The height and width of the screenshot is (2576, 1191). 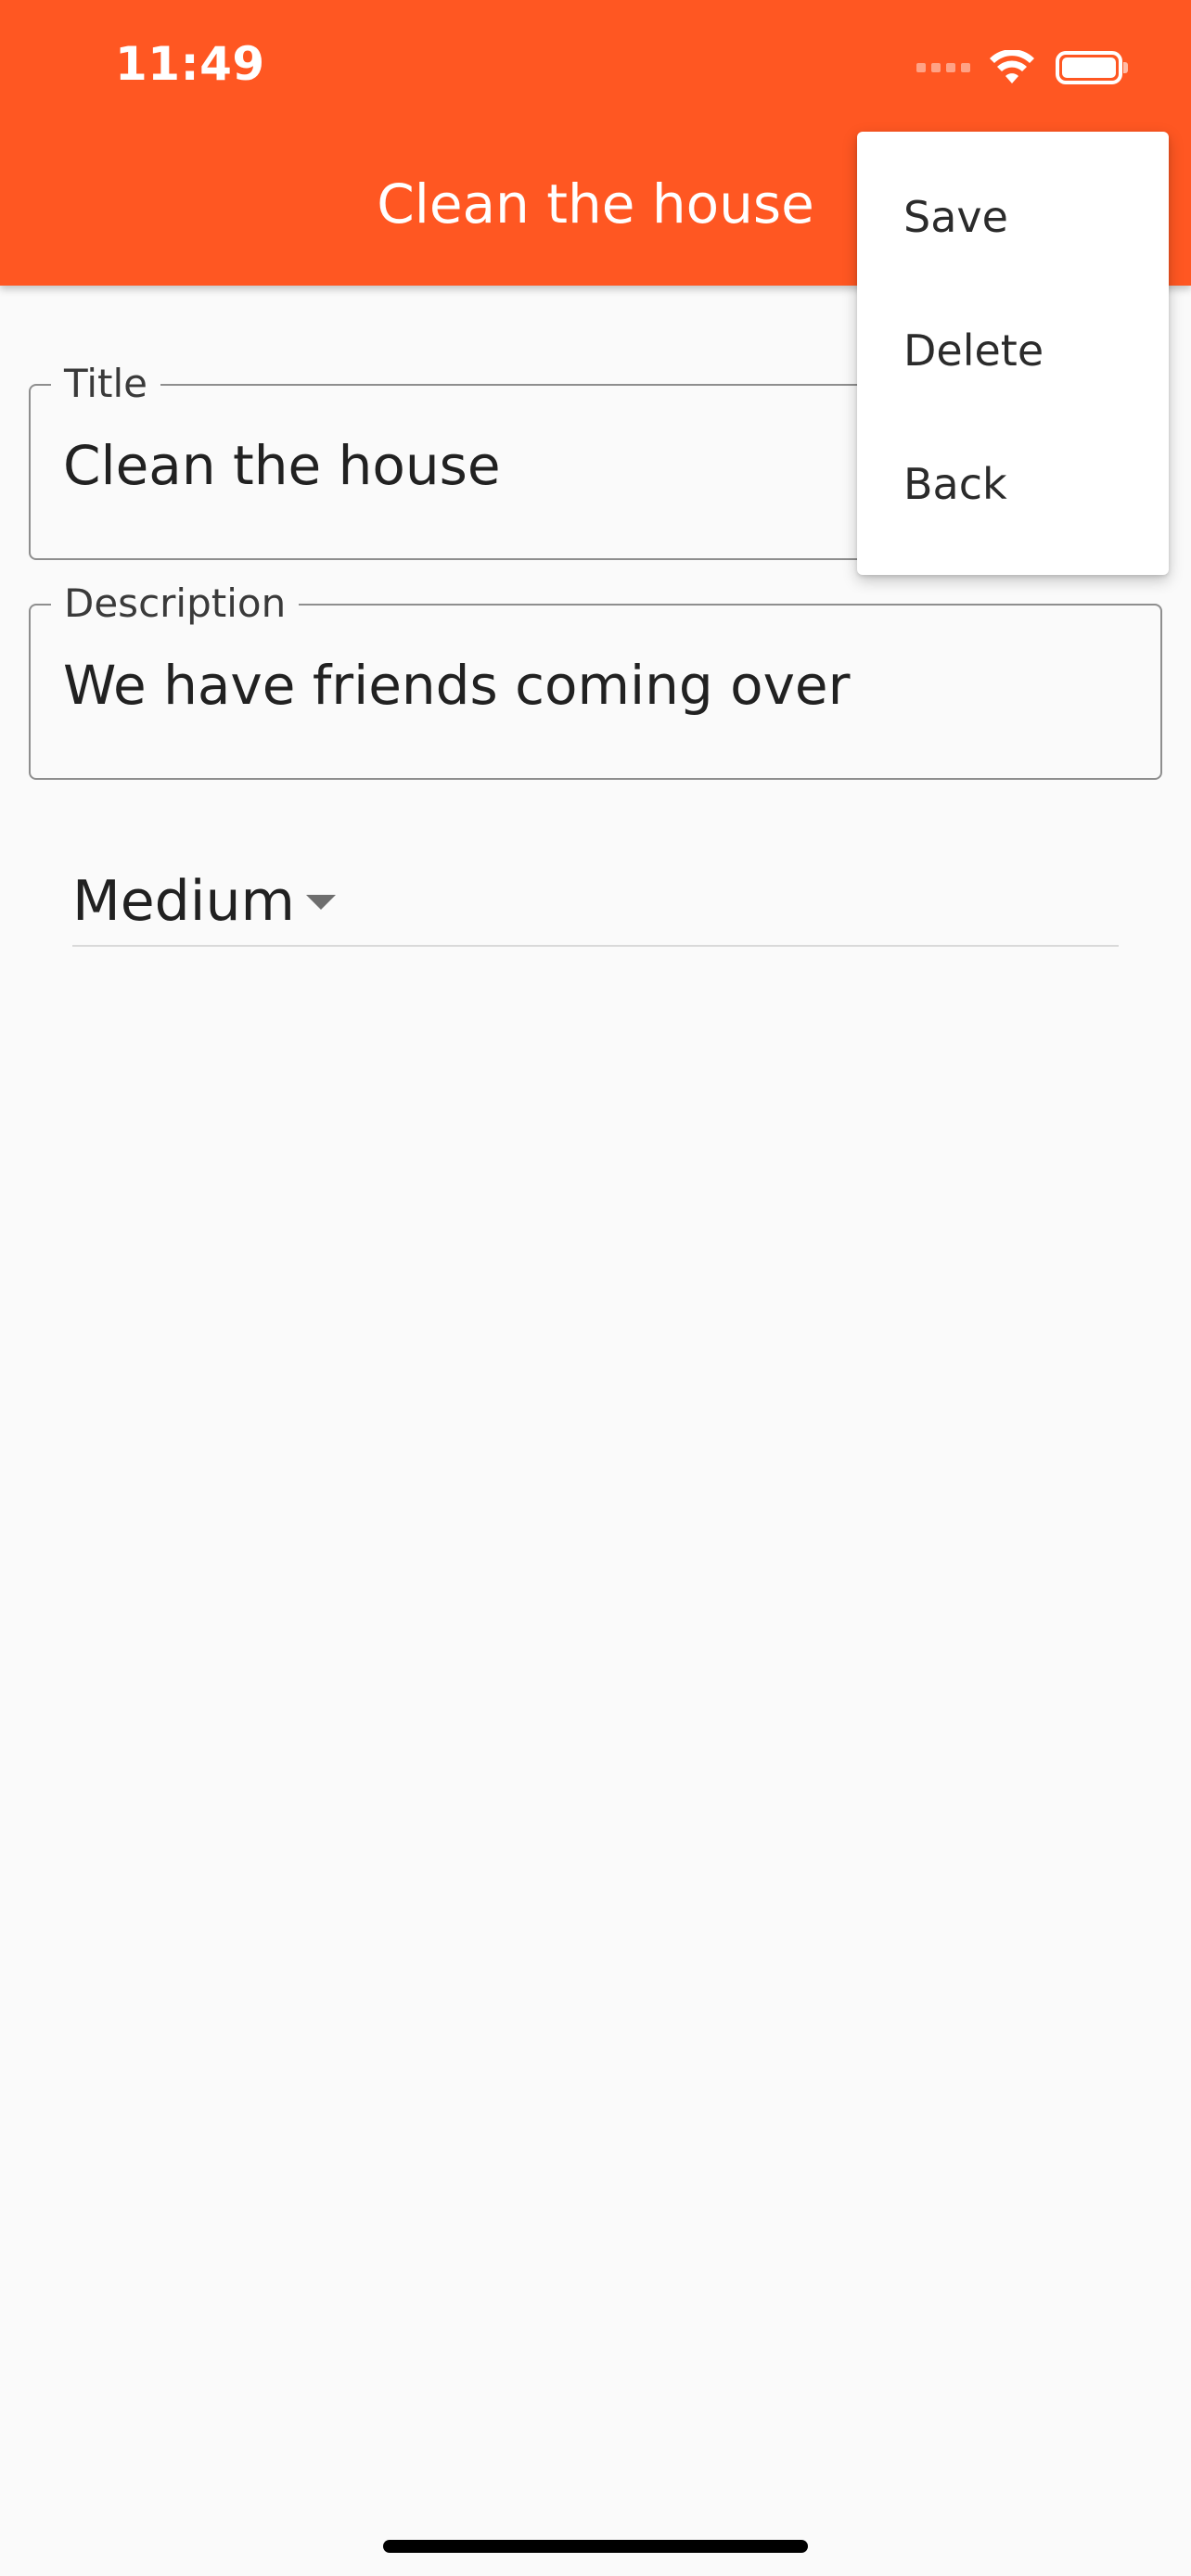 What do you see at coordinates (1092, 67) in the screenshot?
I see `battery-icon` at bounding box center [1092, 67].